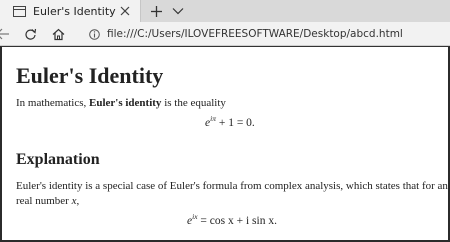  I want to click on info-icon, so click(94, 34).